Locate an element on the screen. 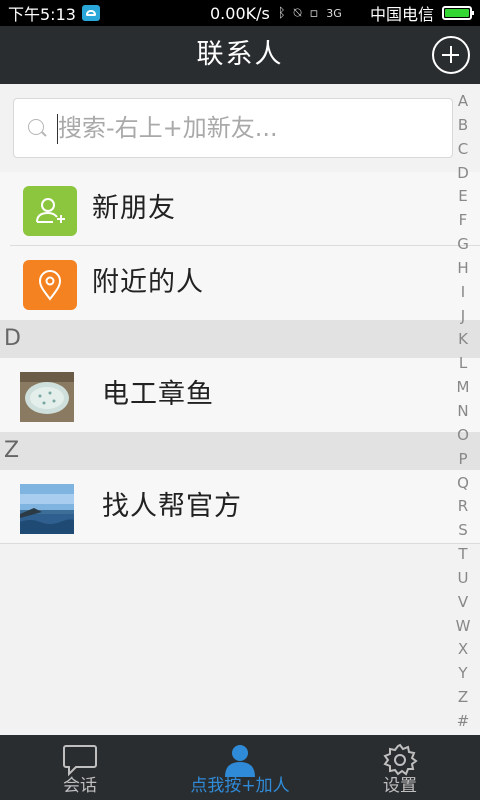  index-letter: P is located at coordinates (462, 459).